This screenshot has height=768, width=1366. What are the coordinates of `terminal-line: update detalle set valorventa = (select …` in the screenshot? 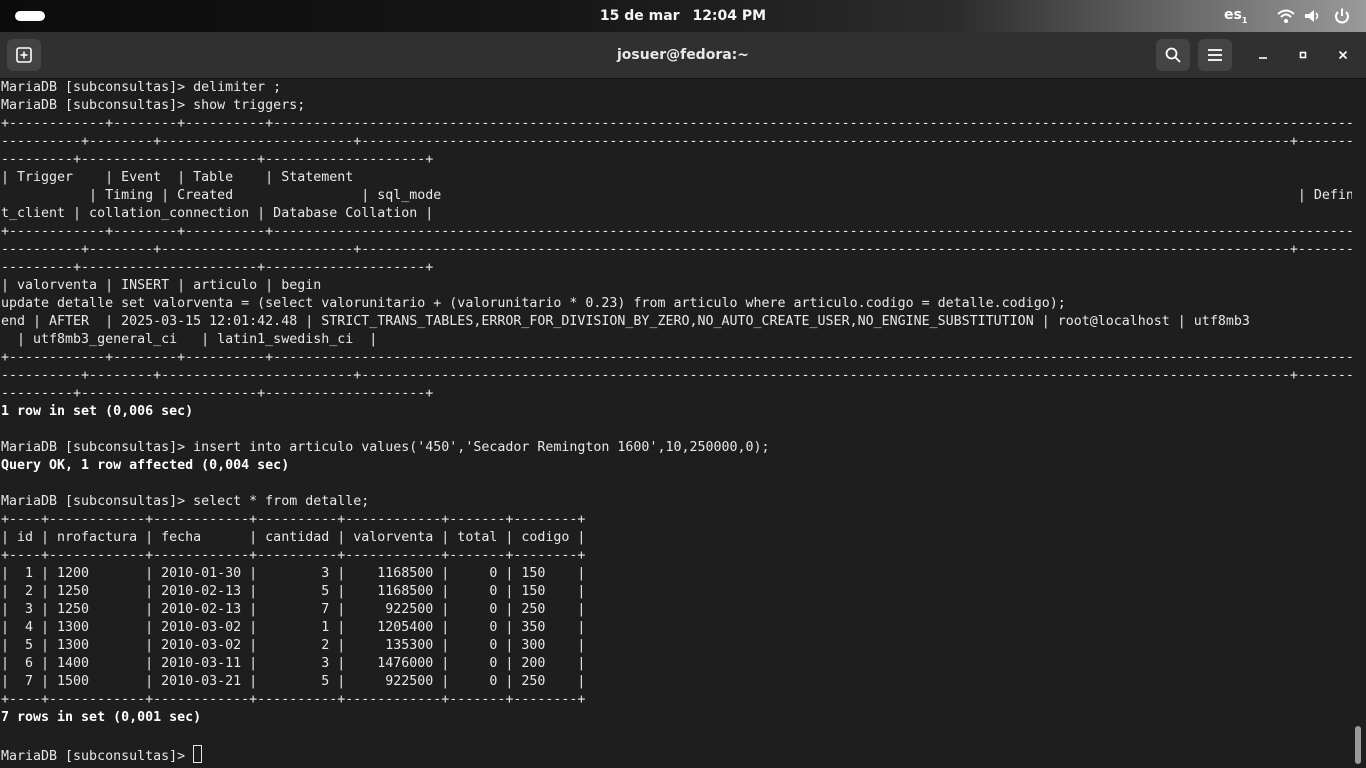 It's located at (533, 303).